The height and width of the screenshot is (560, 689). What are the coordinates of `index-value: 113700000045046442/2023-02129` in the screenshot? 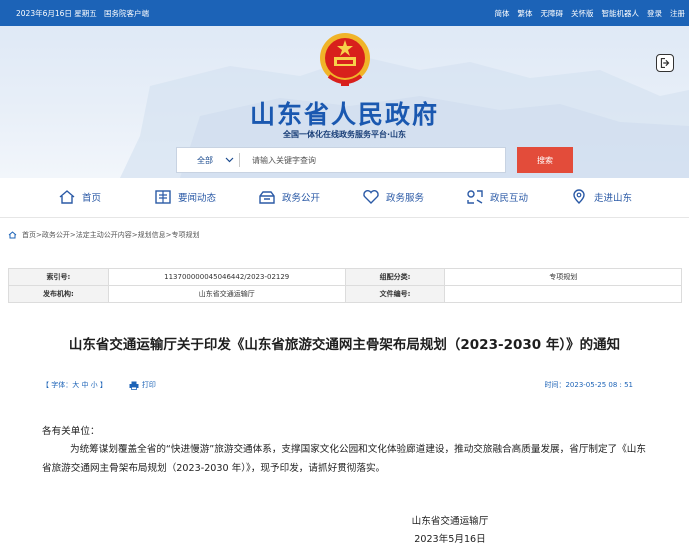 It's located at (226, 277).